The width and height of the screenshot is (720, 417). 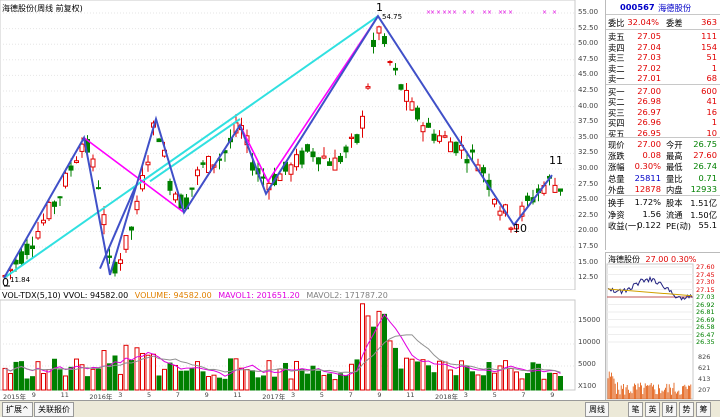 What do you see at coordinates (649, 144) in the screenshot?
I see `stat-value: 27.00` at bounding box center [649, 144].